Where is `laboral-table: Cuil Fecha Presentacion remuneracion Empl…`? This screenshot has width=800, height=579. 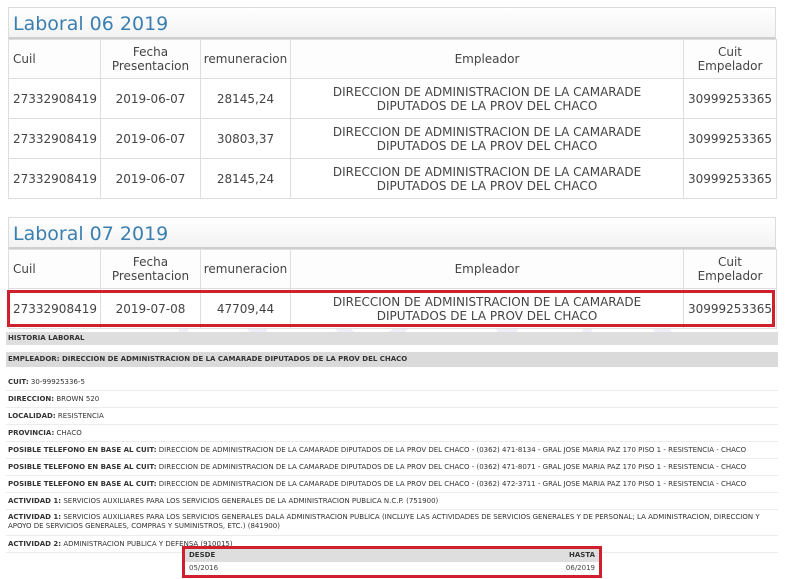
laboral-table: Cuil Fecha Presentacion remuneracion Empl… is located at coordinates (392, 289).